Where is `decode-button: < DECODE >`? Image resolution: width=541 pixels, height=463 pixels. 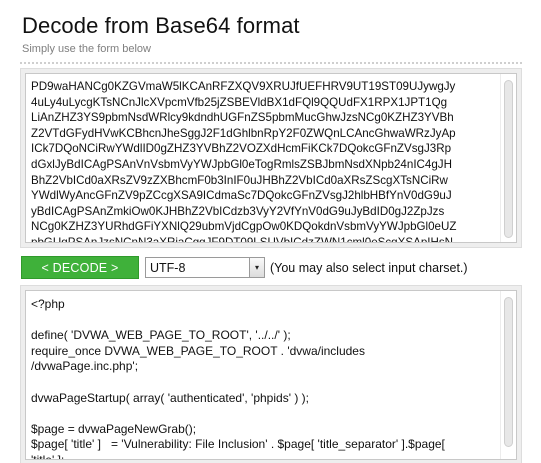
decode-button: < DECODE > is located at coordinates (80, 267).